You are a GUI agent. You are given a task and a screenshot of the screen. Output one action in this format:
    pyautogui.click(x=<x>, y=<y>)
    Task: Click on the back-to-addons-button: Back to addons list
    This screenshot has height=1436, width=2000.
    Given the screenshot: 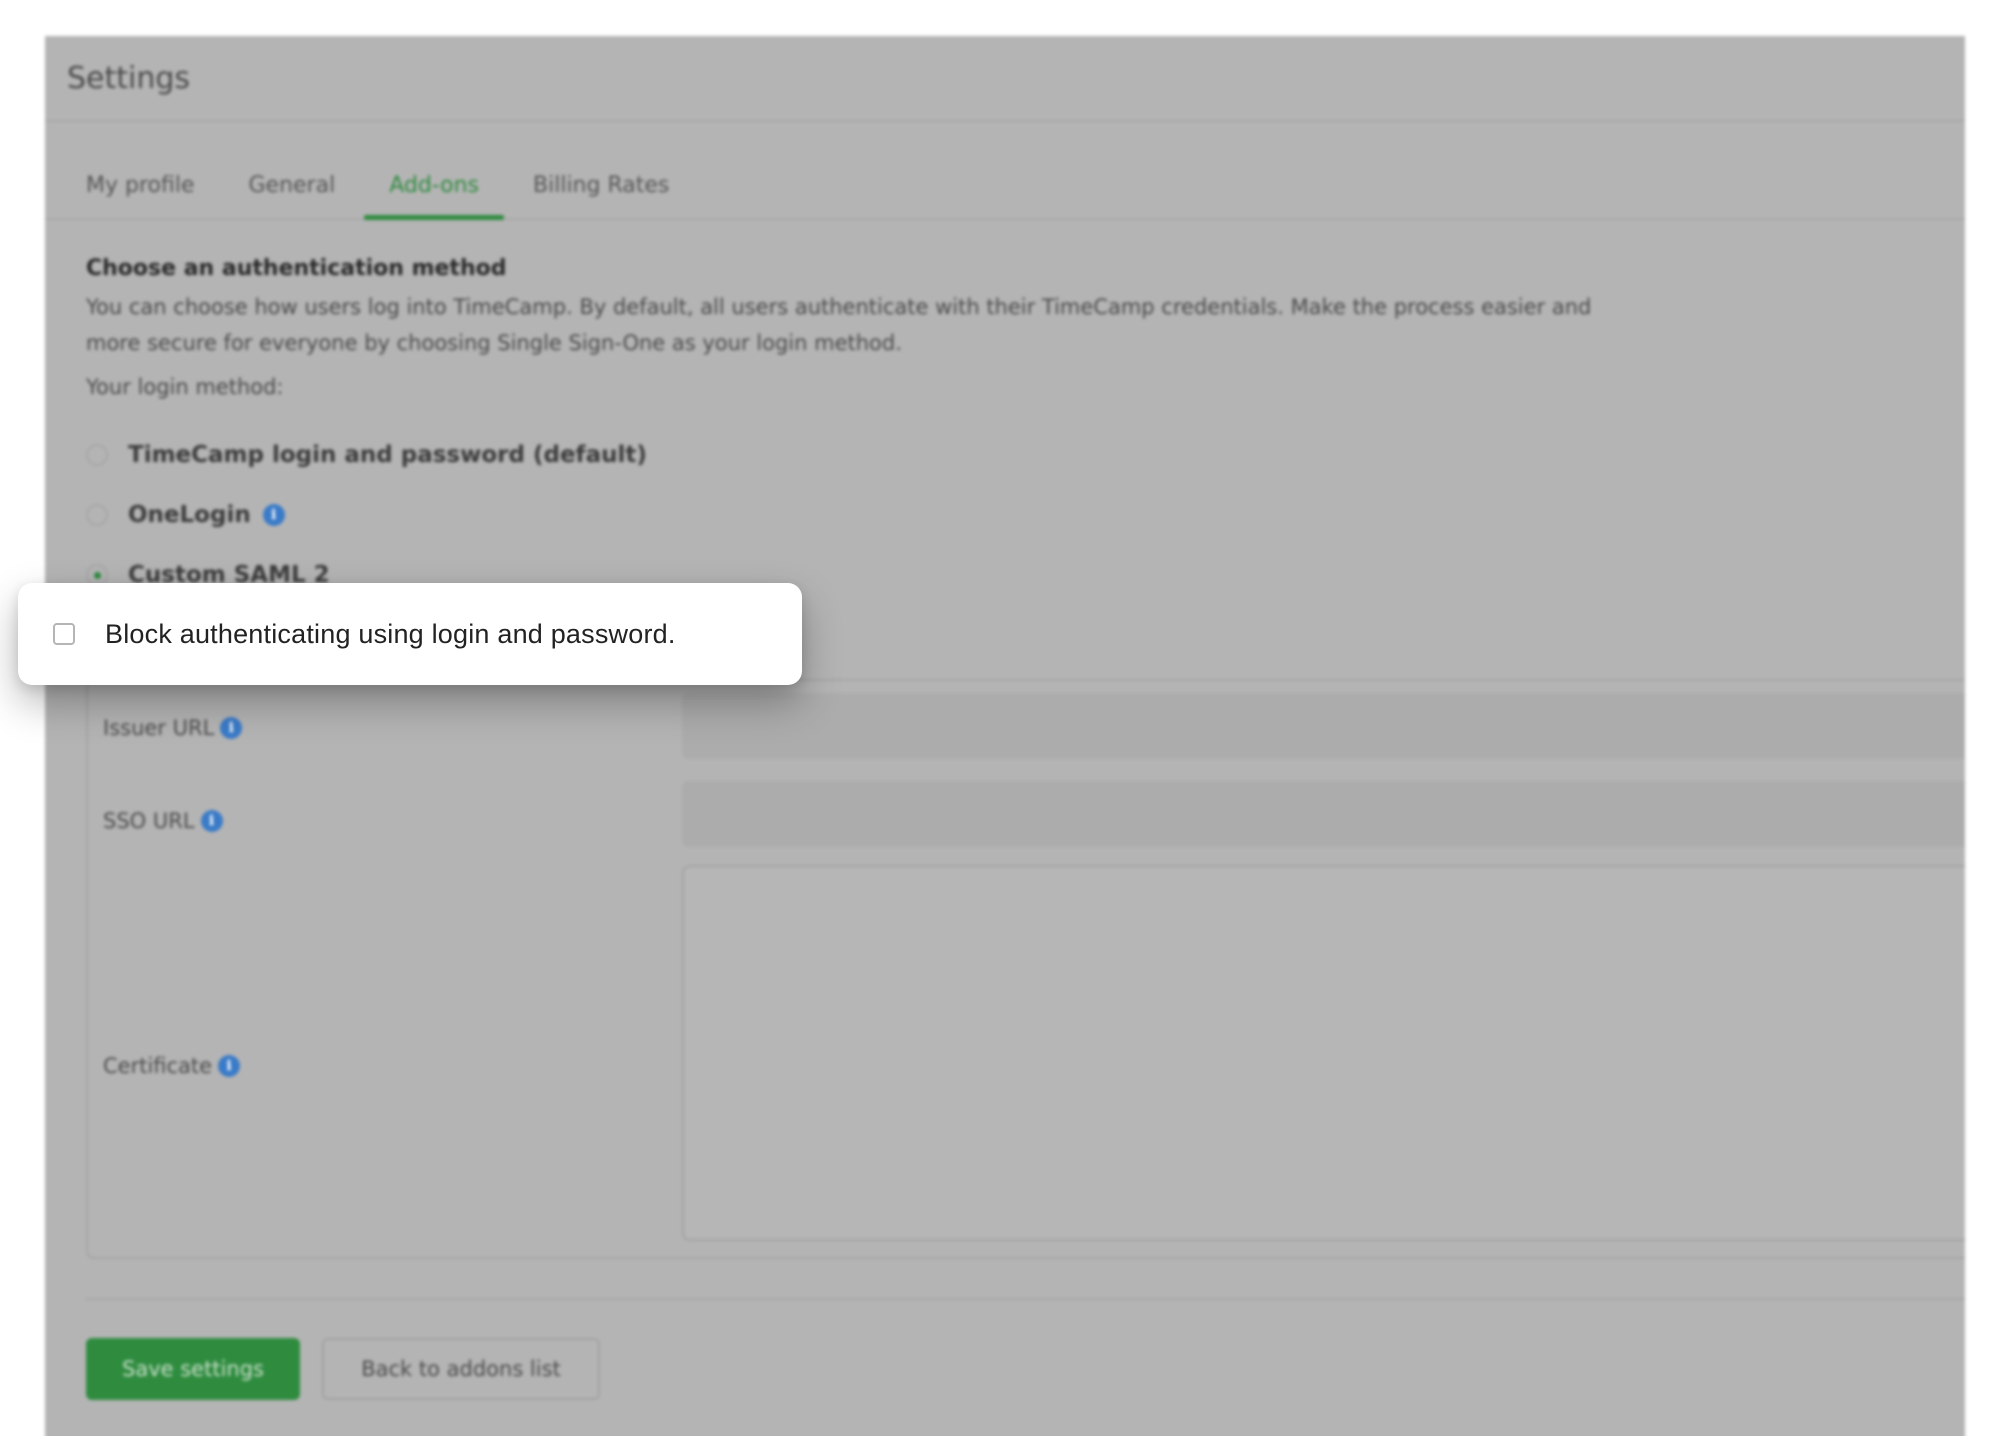 What is the action you would take?
    pyautogui.click(x=461, y=1369)
    